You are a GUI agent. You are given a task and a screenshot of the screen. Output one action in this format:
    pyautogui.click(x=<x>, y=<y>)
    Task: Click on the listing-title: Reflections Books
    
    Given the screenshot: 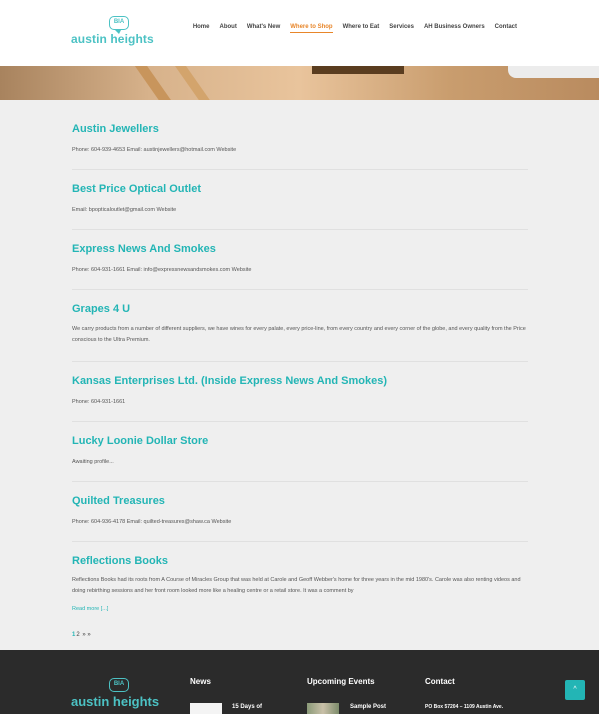 What is the action you would take?
    pyautogui.click(x=300, y=554)
    